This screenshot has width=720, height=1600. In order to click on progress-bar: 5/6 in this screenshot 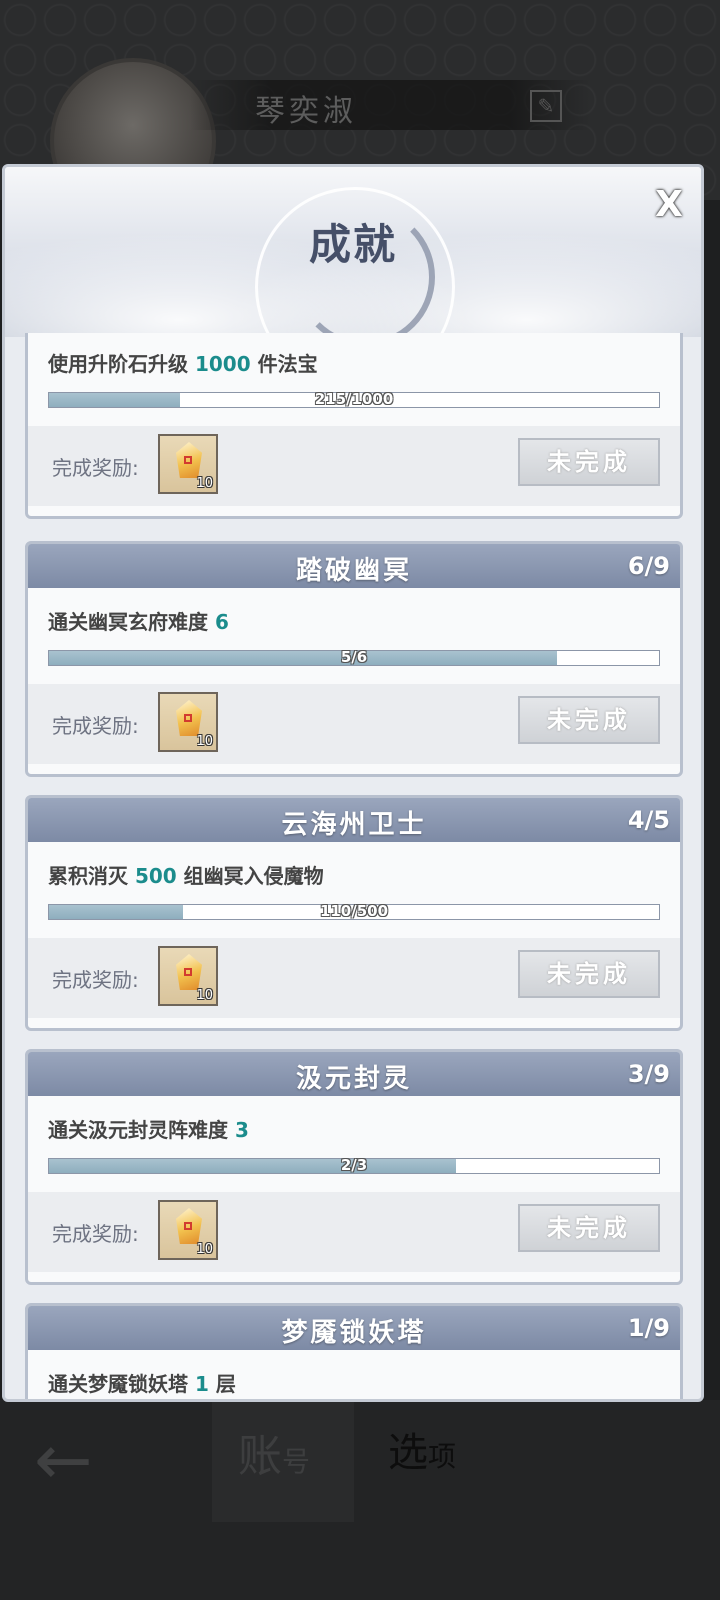, I will do `click(354, 657)`.